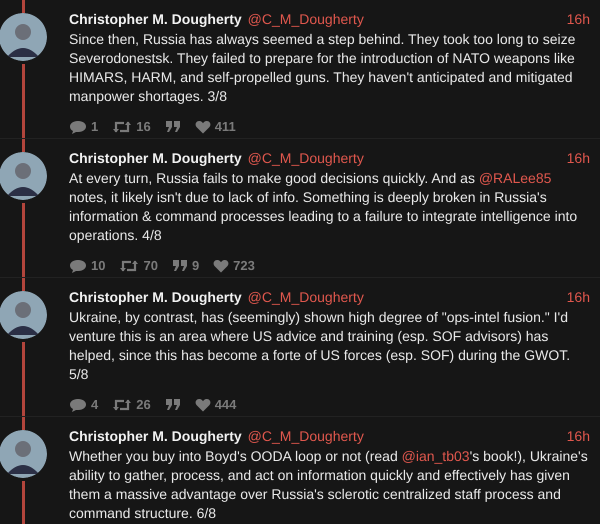  Describe the element at coordinates (225, 404) in the screenshot. I see `stat-count: 444` at that location.